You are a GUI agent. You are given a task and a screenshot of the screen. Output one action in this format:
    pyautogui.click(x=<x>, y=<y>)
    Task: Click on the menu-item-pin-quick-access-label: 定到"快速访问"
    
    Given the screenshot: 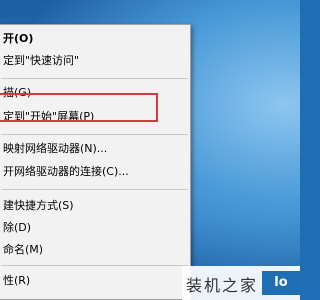 What is the action you would take?
    pyautogui.click(x=41, y=60)
    